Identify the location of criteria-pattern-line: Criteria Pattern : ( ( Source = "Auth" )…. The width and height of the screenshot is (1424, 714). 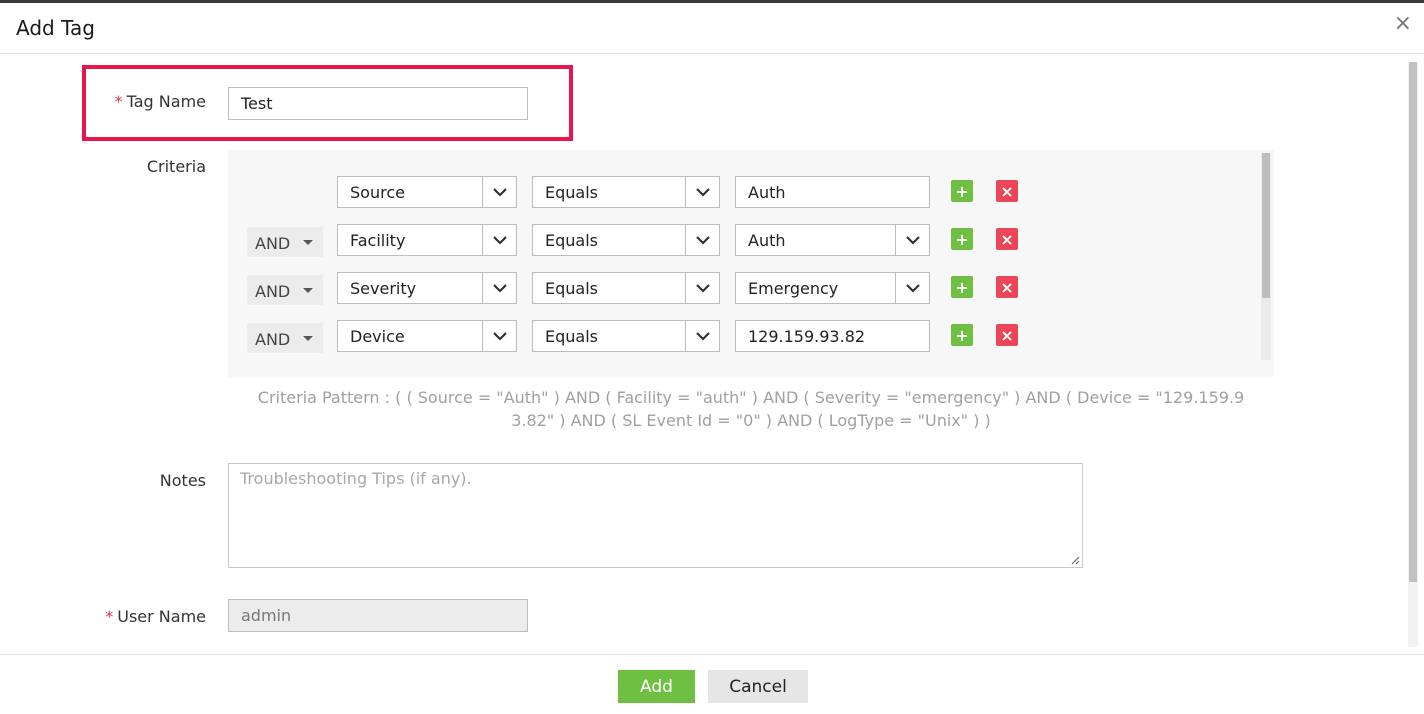
(751, 397).